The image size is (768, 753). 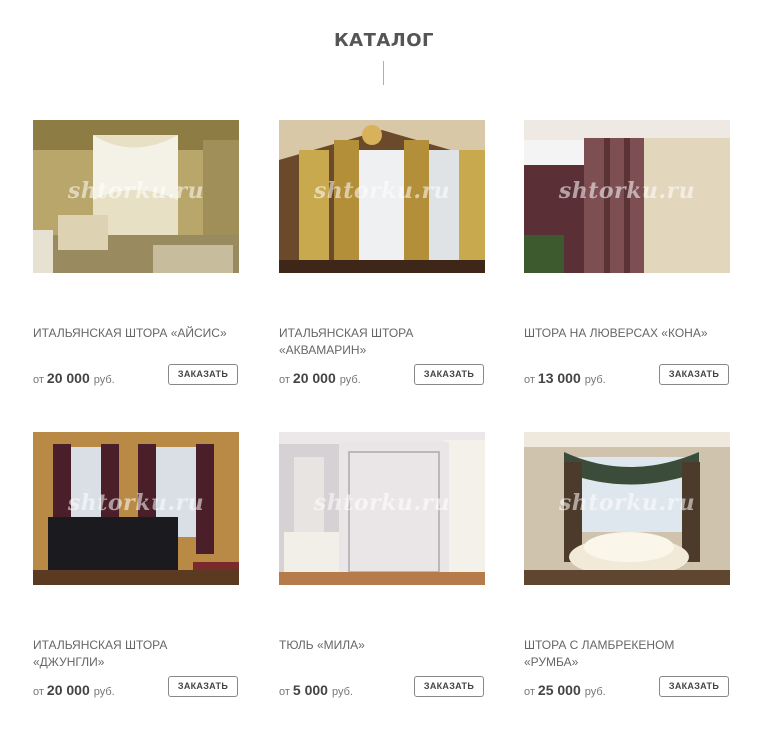 I want to click on price: от 5 000 руб., so click(x=316, y=690).